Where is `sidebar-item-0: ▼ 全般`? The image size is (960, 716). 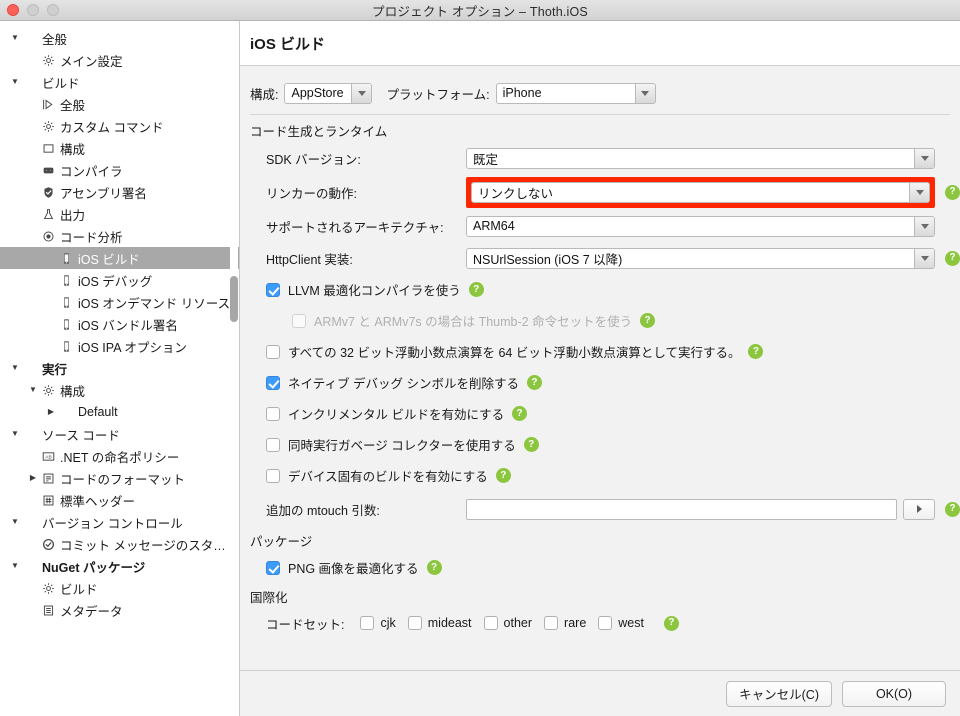
sidebar-item-0: ▼ 全般 is located at coordinates (119, 38).